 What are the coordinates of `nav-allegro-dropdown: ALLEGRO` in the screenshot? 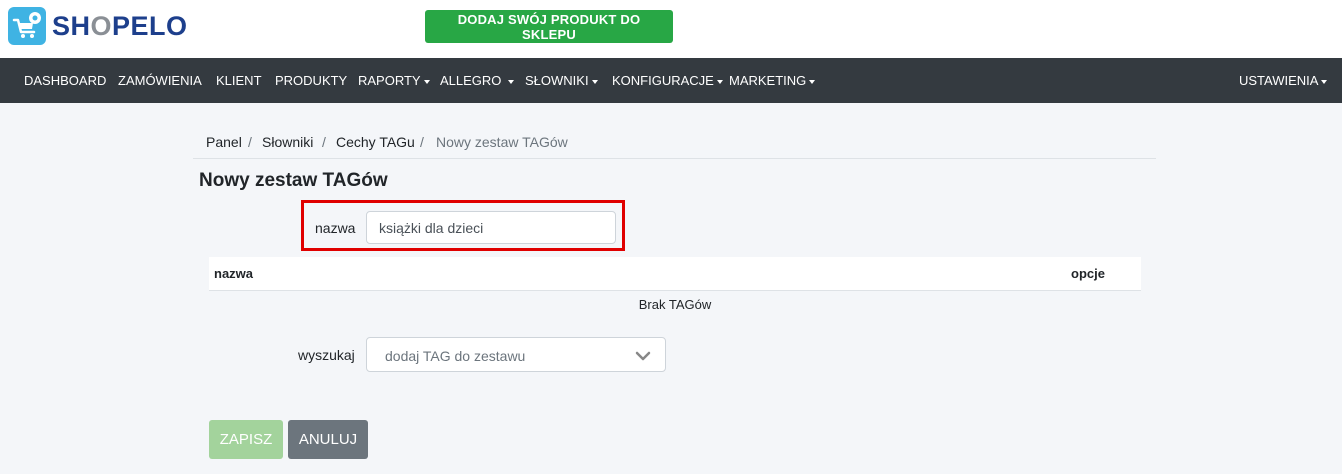 It's located at (477, 80).